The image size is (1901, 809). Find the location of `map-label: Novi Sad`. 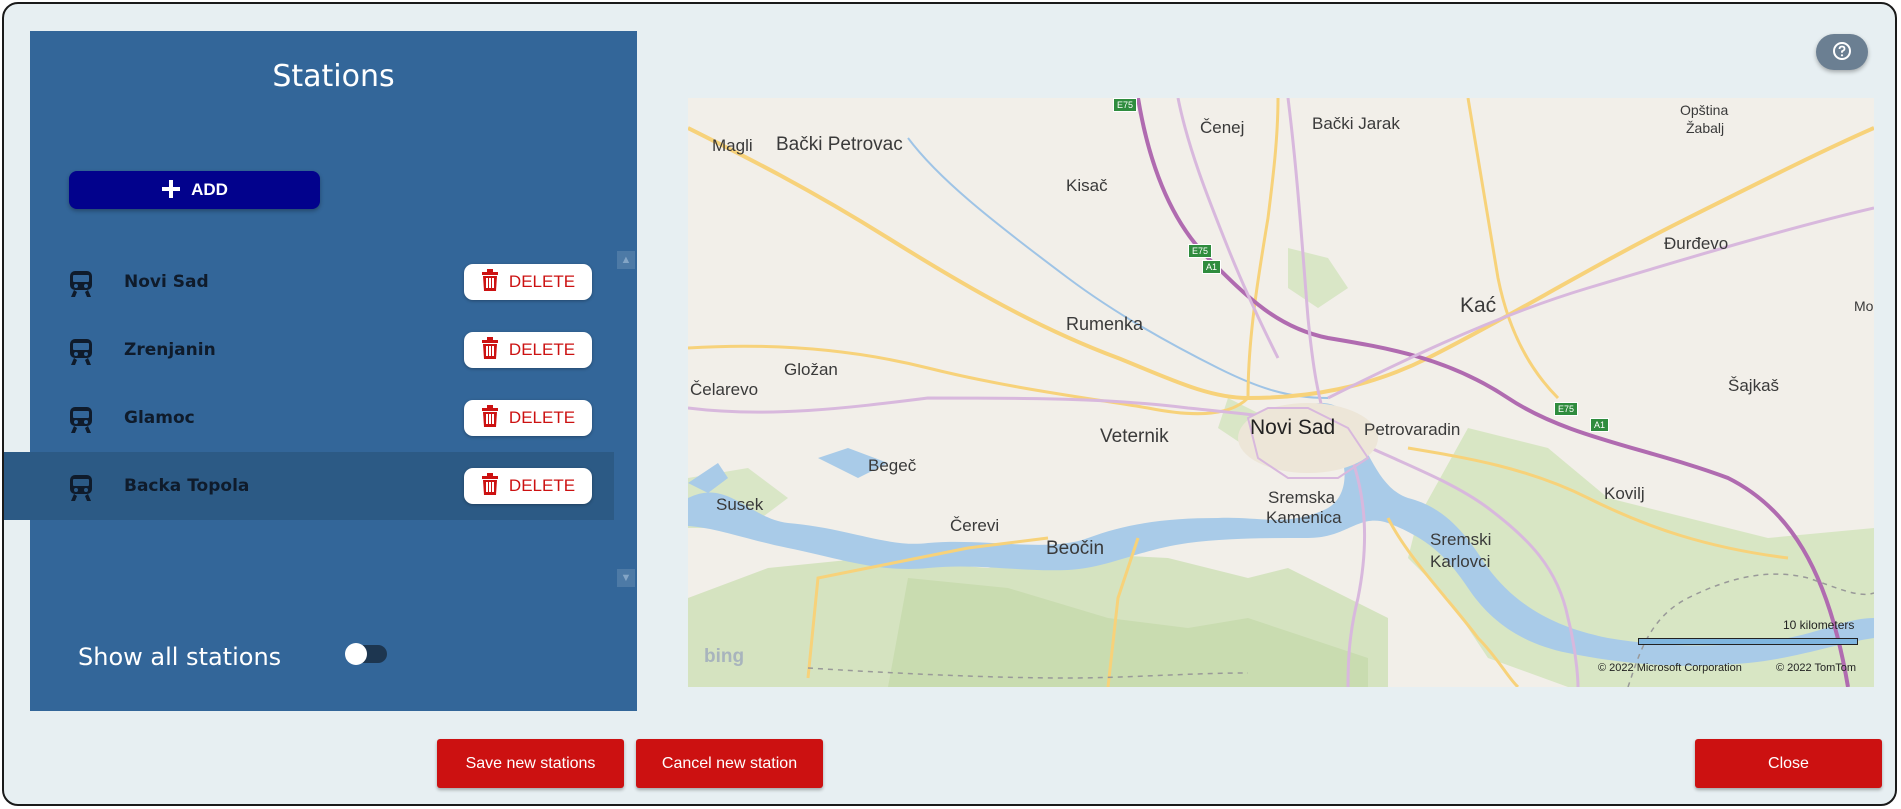

map-label: Novi Sad is located at coordinates (1293, 427).